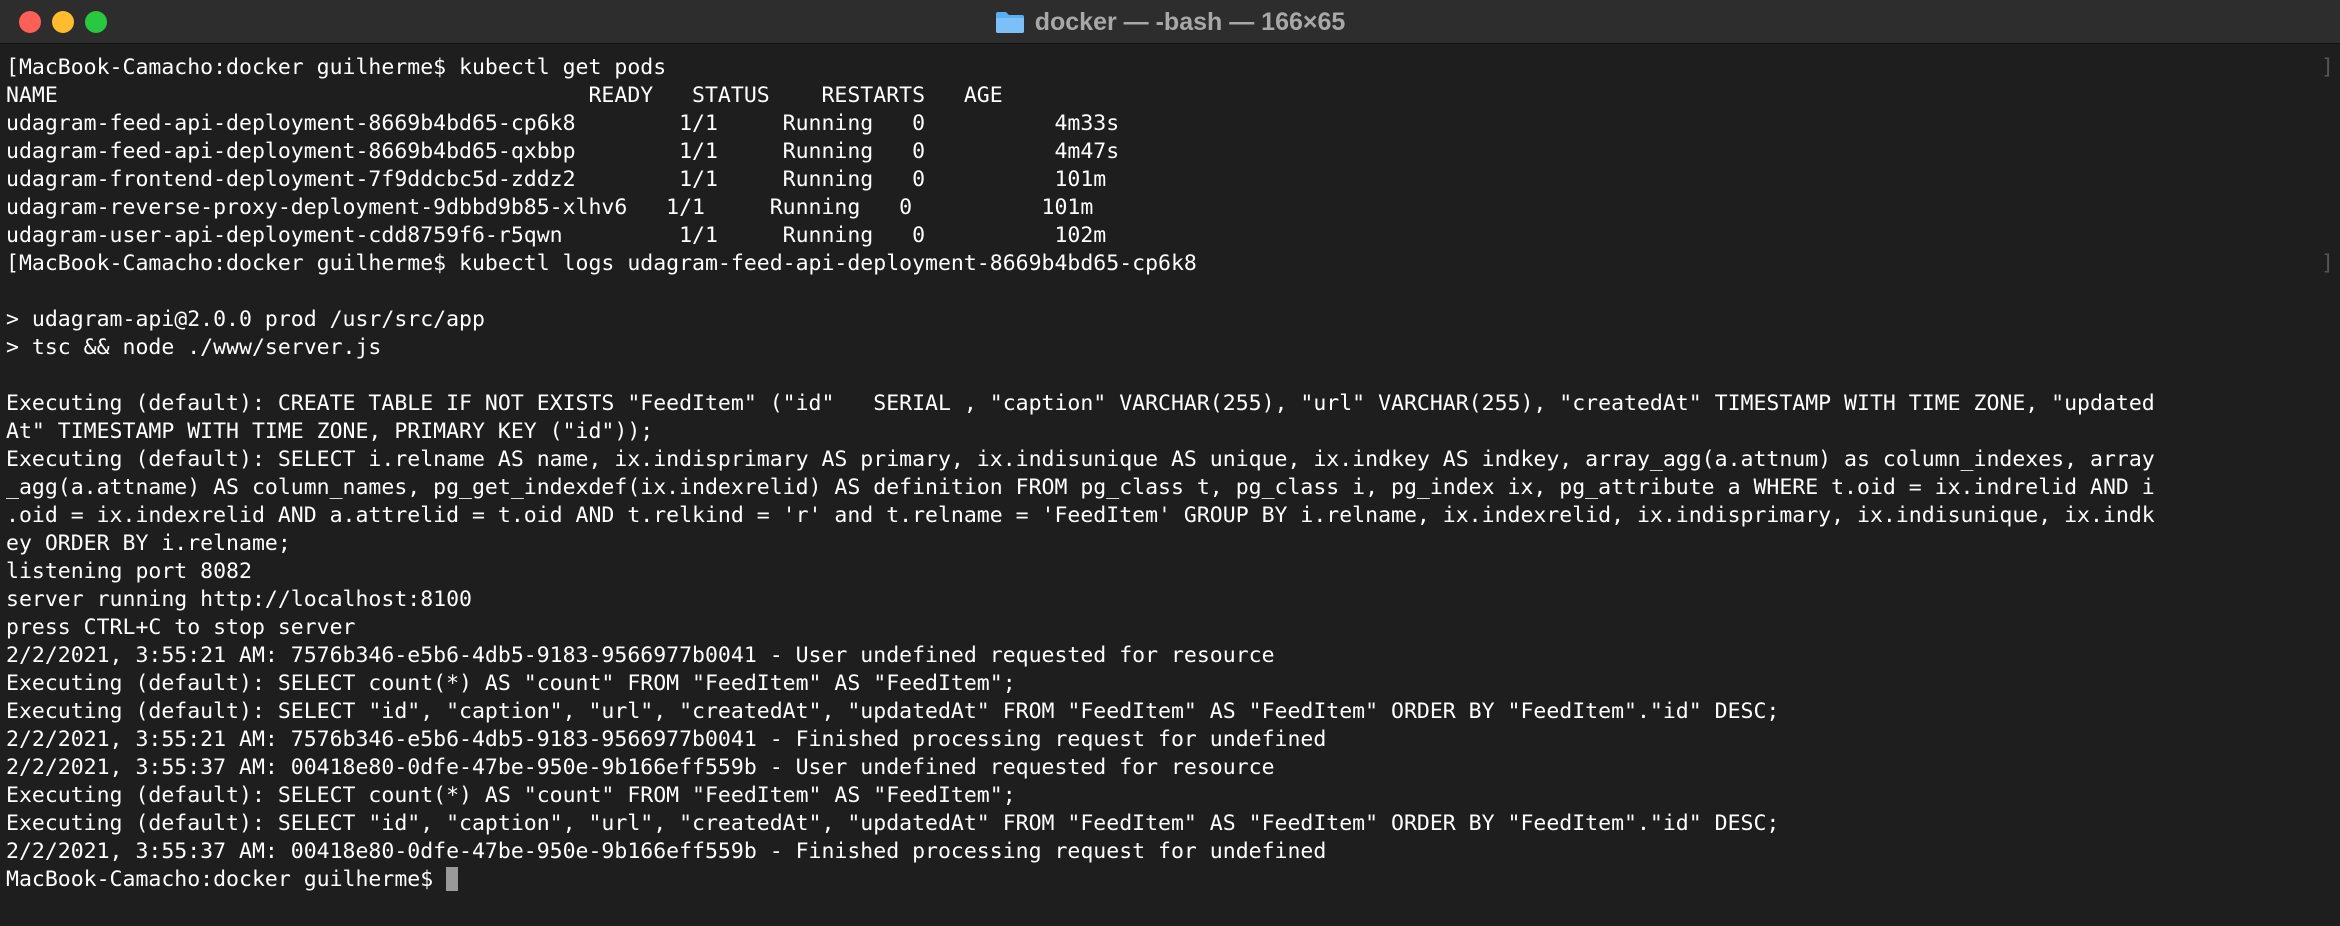 This screenshot has width=2340, height=926. What do you see at coordinates (452, 879) in the screenshot?
I see `text-cursor` at bounding box center [452, 879].